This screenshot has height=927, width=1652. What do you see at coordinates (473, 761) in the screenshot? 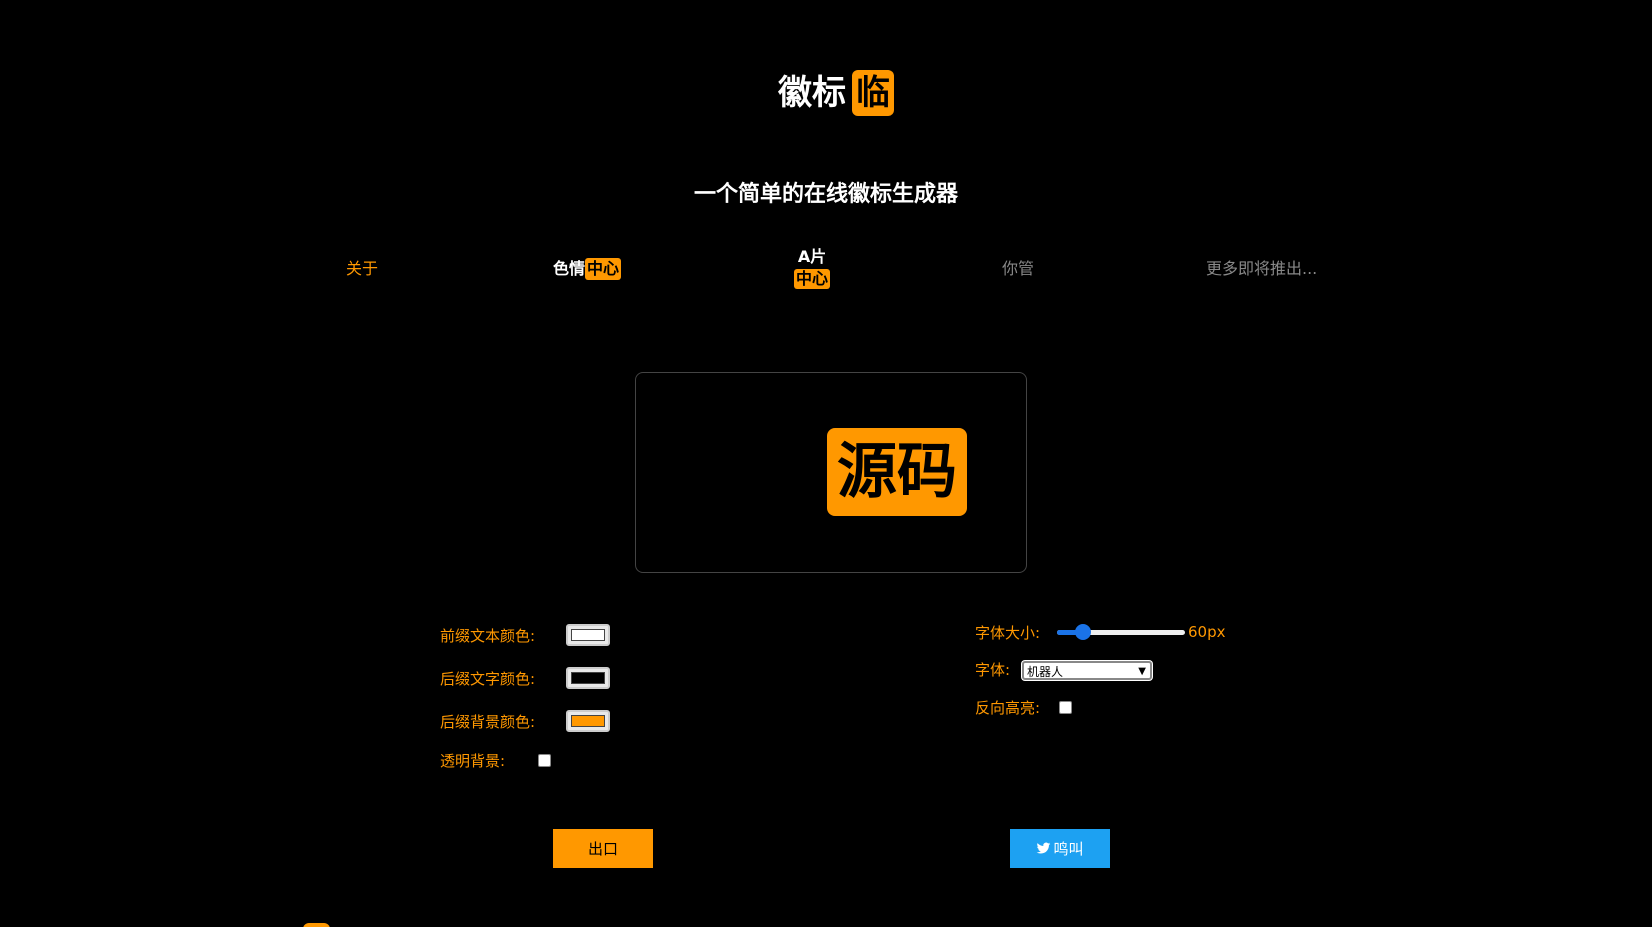
I see `transparent-bg-label: 透明背景:` at bounding box center [473, 761].